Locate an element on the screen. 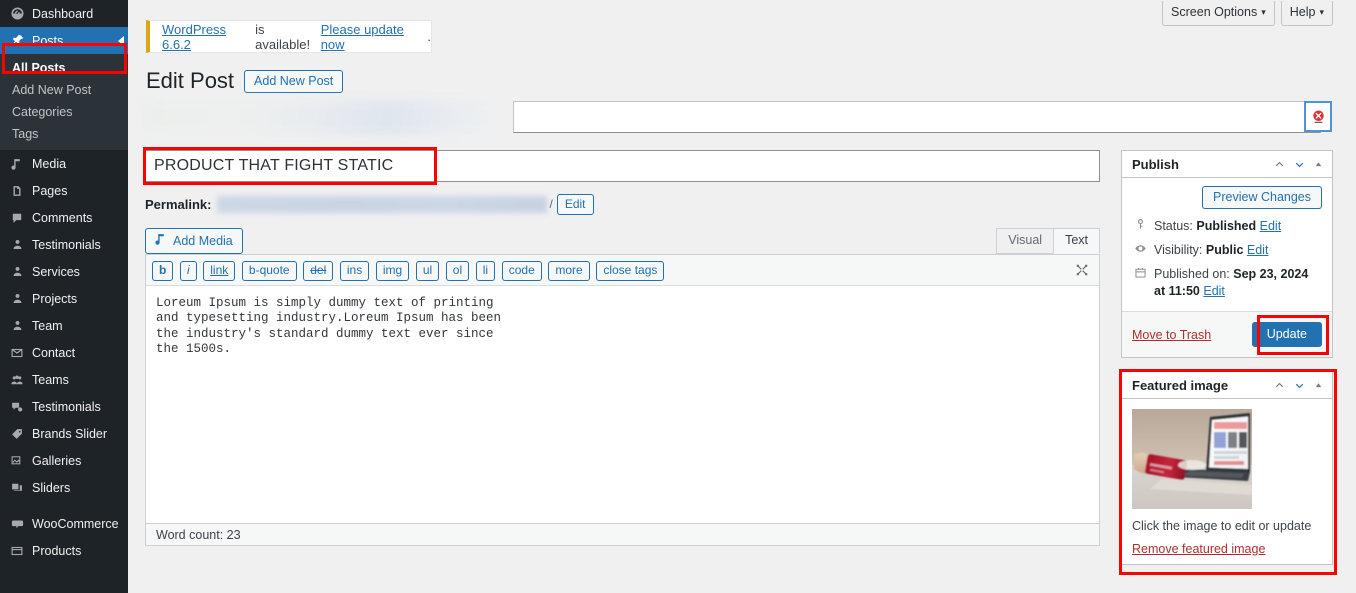  published-on-row: Published on: Sep 23, 2024 at 11:50 Edit is located at coordinates (1227, 283).